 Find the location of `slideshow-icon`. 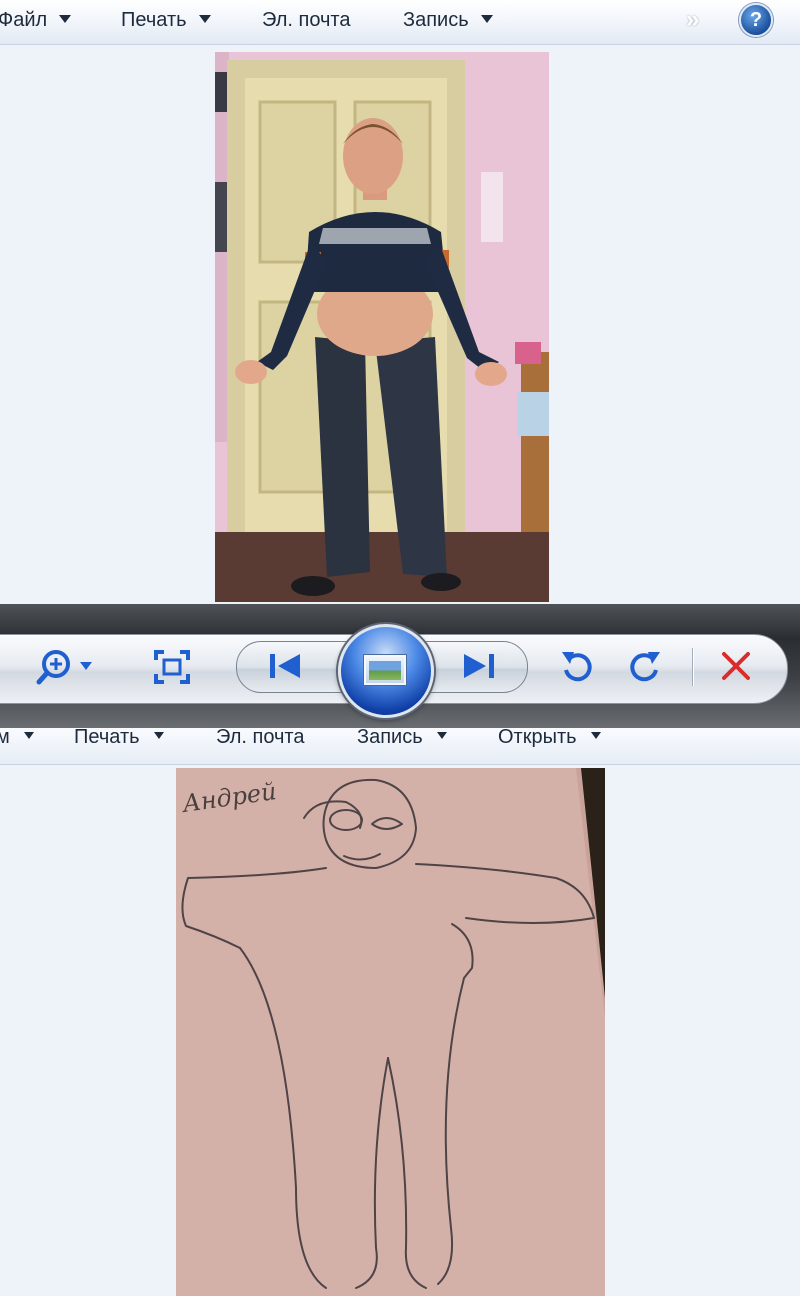

slideshow-icon is located at coordinates (385, 670).